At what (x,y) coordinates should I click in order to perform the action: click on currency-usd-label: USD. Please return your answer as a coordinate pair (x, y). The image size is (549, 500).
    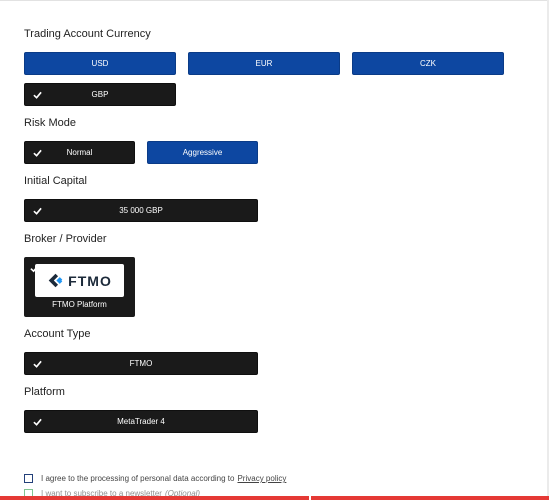
    Looking at the image, I should click on (100, 63).